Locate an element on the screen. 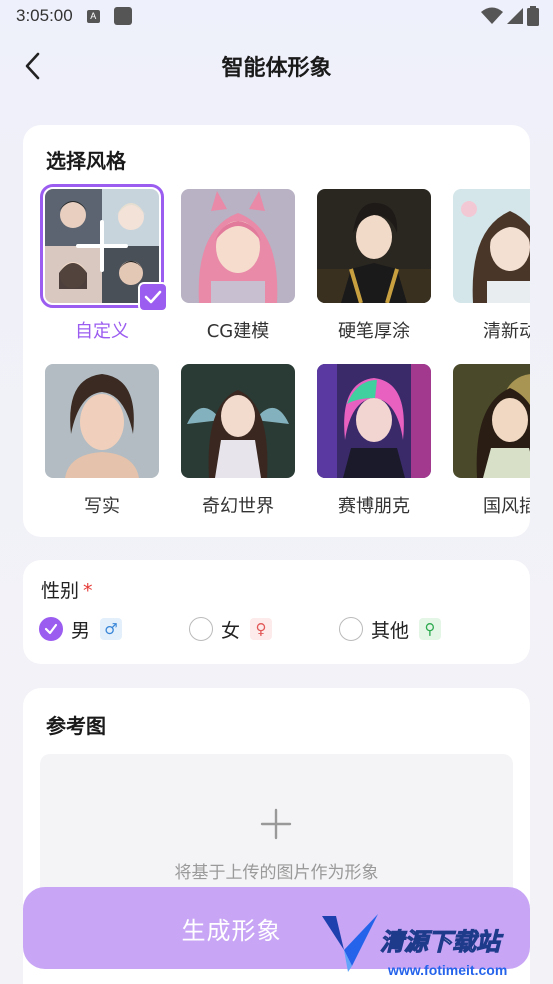  wifi-icon is located at coordinates (492, 15).